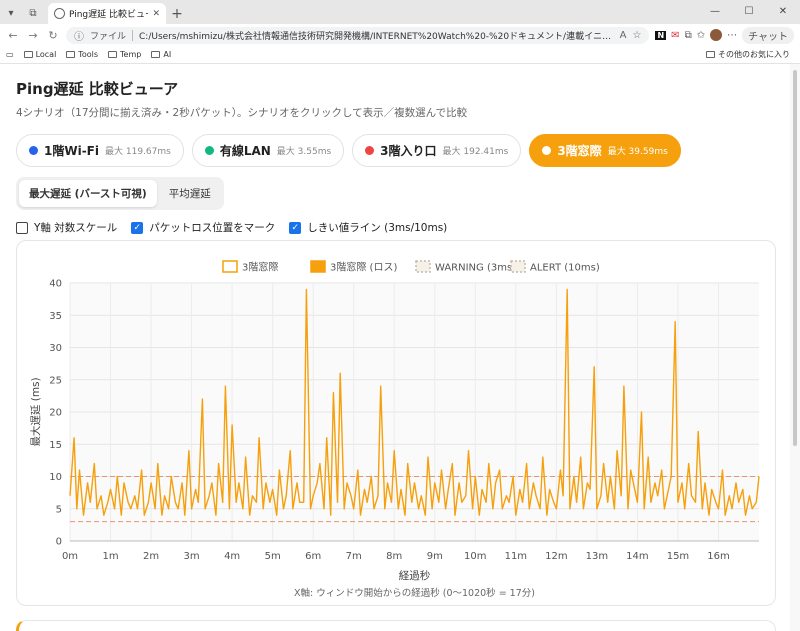 The image size is (800, 631). What do you see at coordinates (295, 227) in the screenshot?
I see `threshold-checkbox: ✓` at bounding box center [295, 227].